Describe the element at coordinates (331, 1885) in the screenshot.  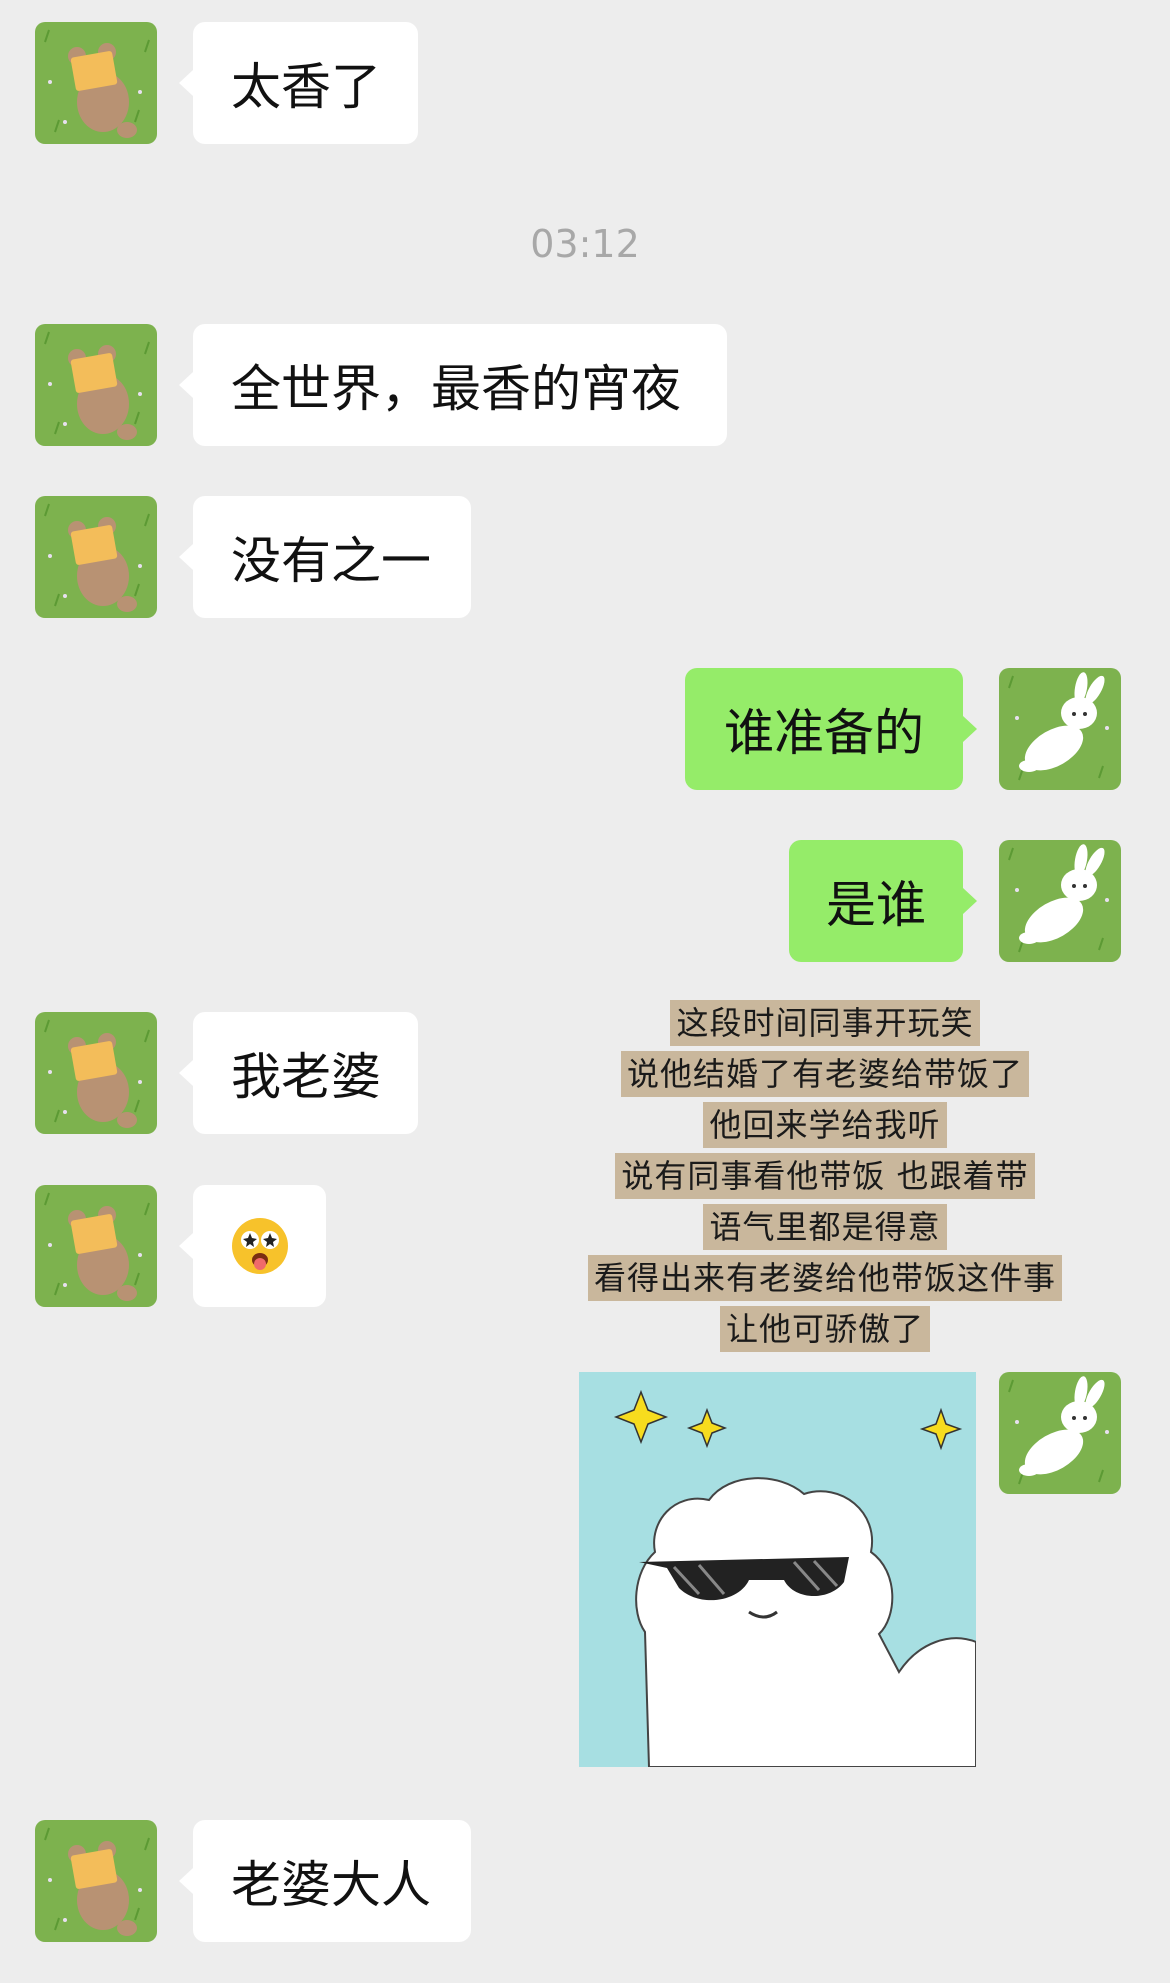
I see `message-text: 老婆大人` at that location.